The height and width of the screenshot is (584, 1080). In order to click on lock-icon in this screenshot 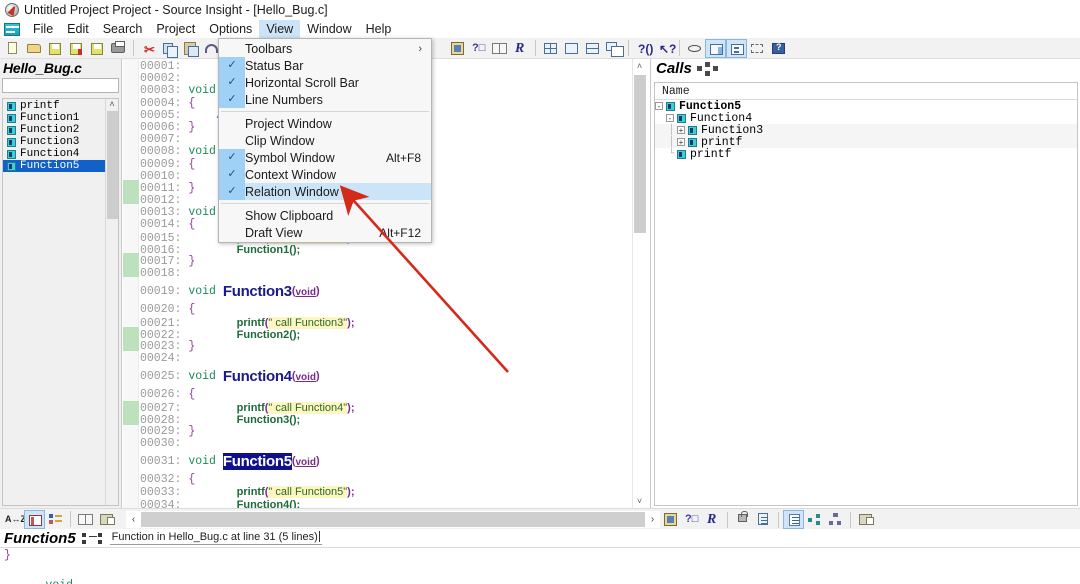, I will do `click(742, 519)`.